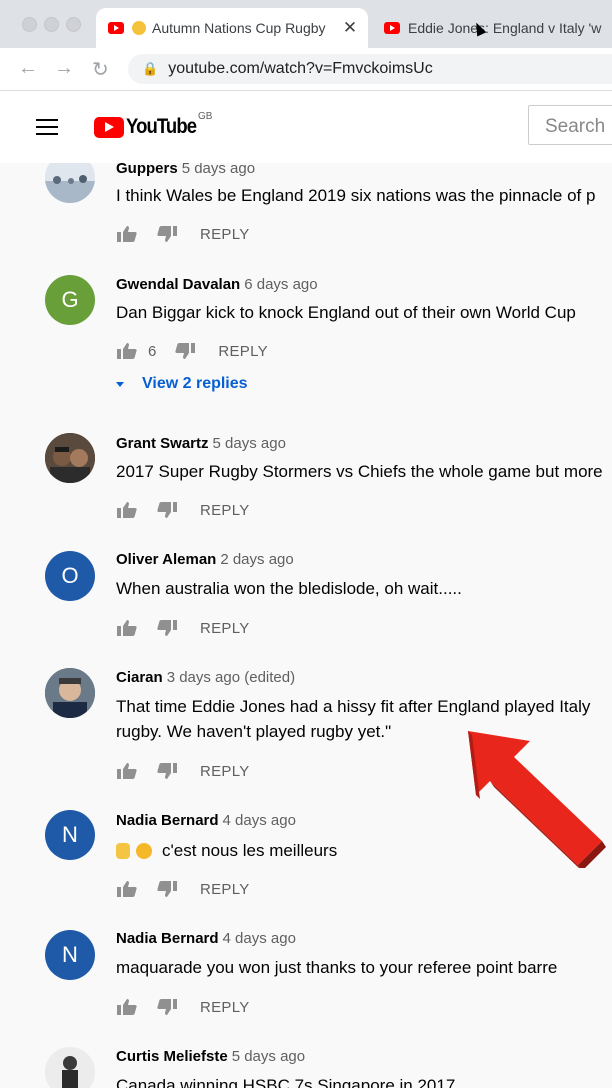 The height and width of the screenshot is (1088, 612). What do you see at coordinates (64, 68) in the screenshot?
I see `forward-arrow-icon: →` at bounding box center [64, 68].